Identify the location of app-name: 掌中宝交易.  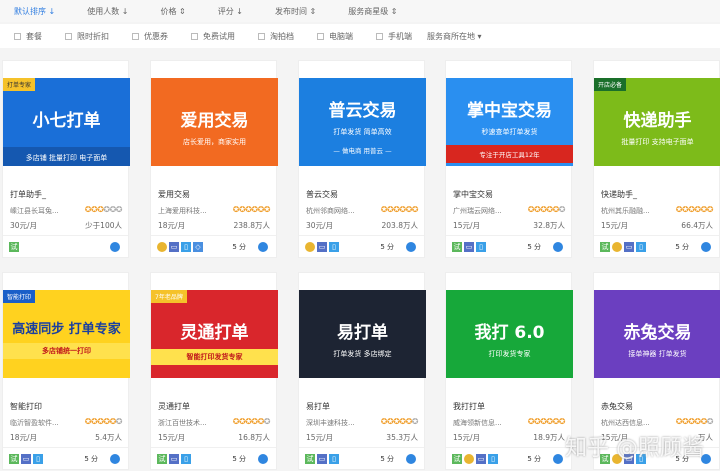
(473, 194).